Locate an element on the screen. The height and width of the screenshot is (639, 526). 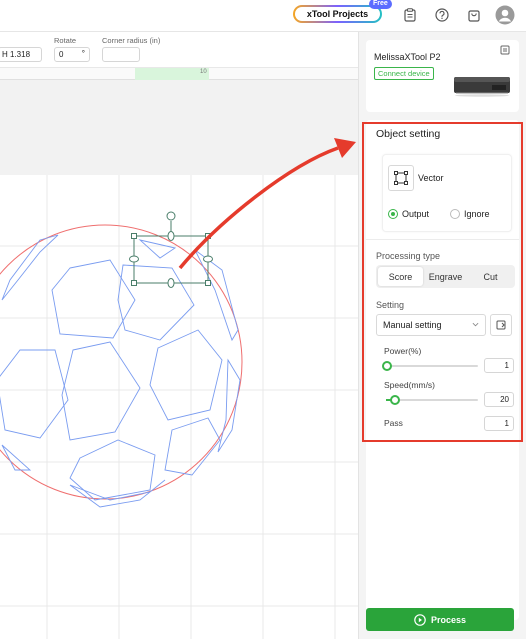
pass-input: 1 is located at coordinates (499, 423).